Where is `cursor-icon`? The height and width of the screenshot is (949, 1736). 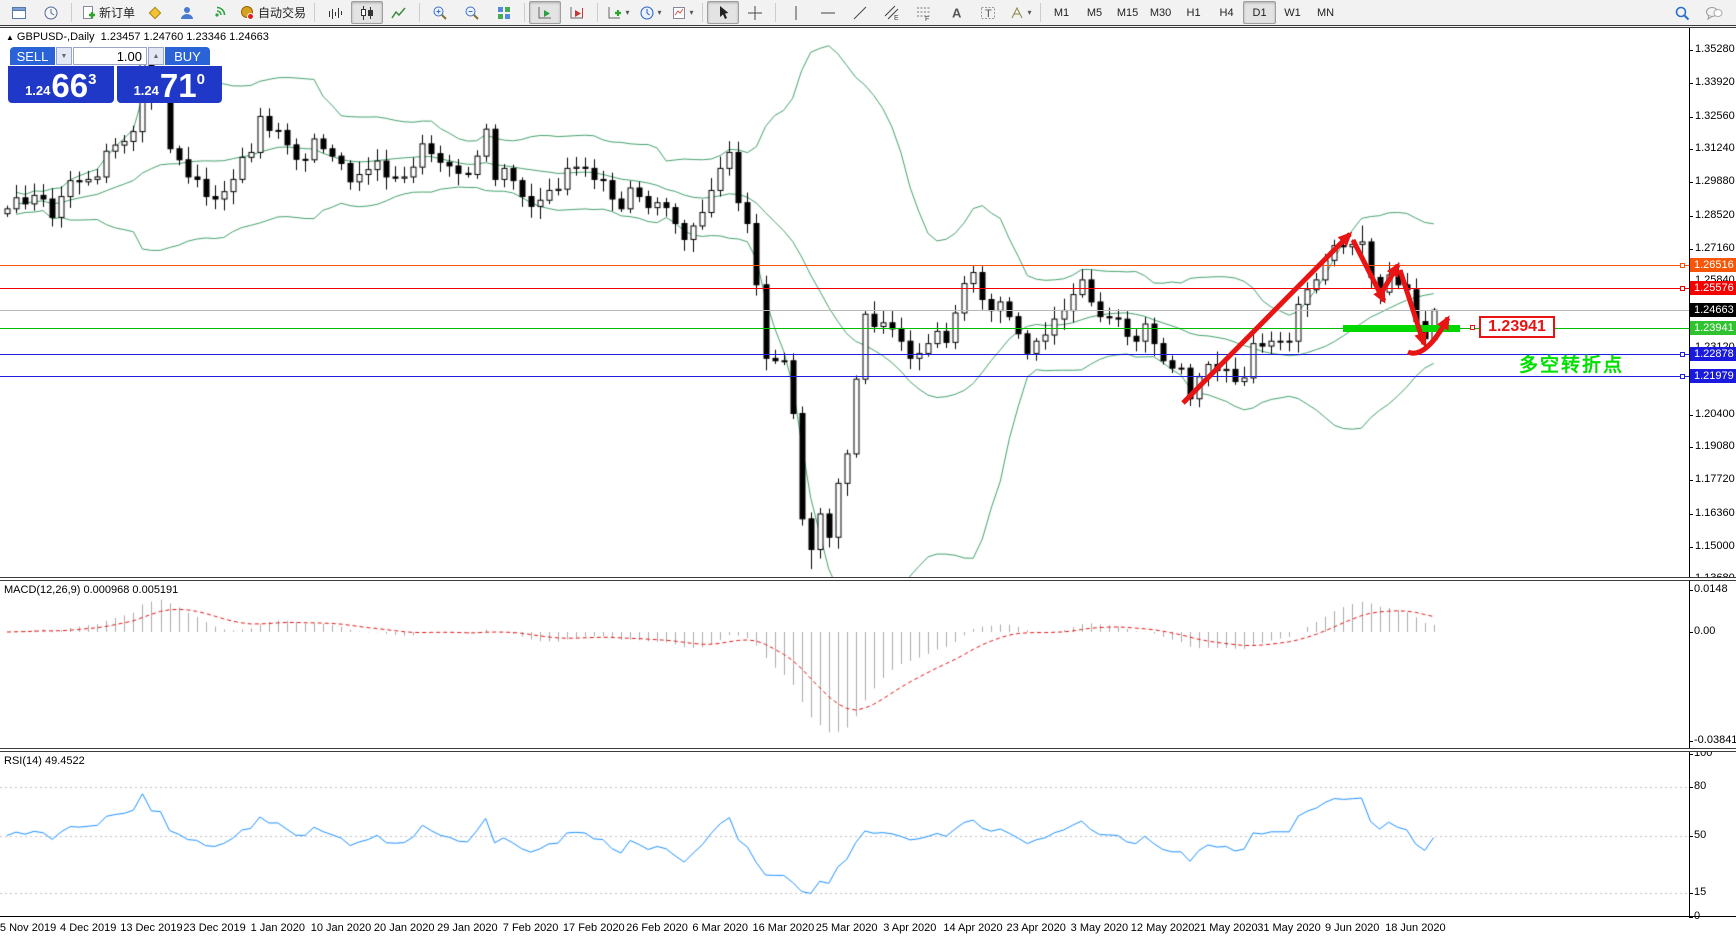 cursor-icon is located at coordinates (723, 13).